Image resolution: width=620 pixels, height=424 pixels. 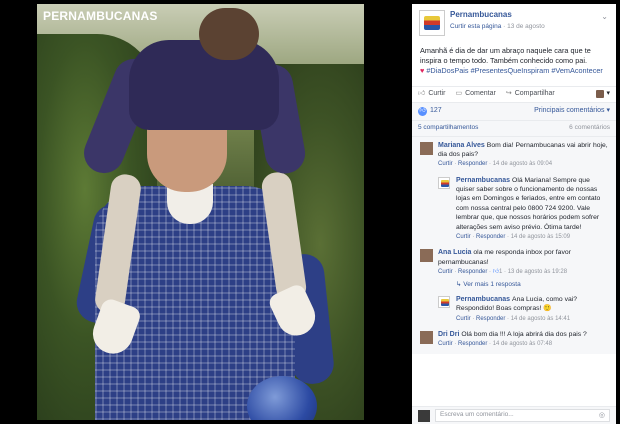 What do you see at coordinates (540, 237) in the screenshot?
I see `comment-time: 14 de agosto às 15:09` at bounding box center [540, 237].